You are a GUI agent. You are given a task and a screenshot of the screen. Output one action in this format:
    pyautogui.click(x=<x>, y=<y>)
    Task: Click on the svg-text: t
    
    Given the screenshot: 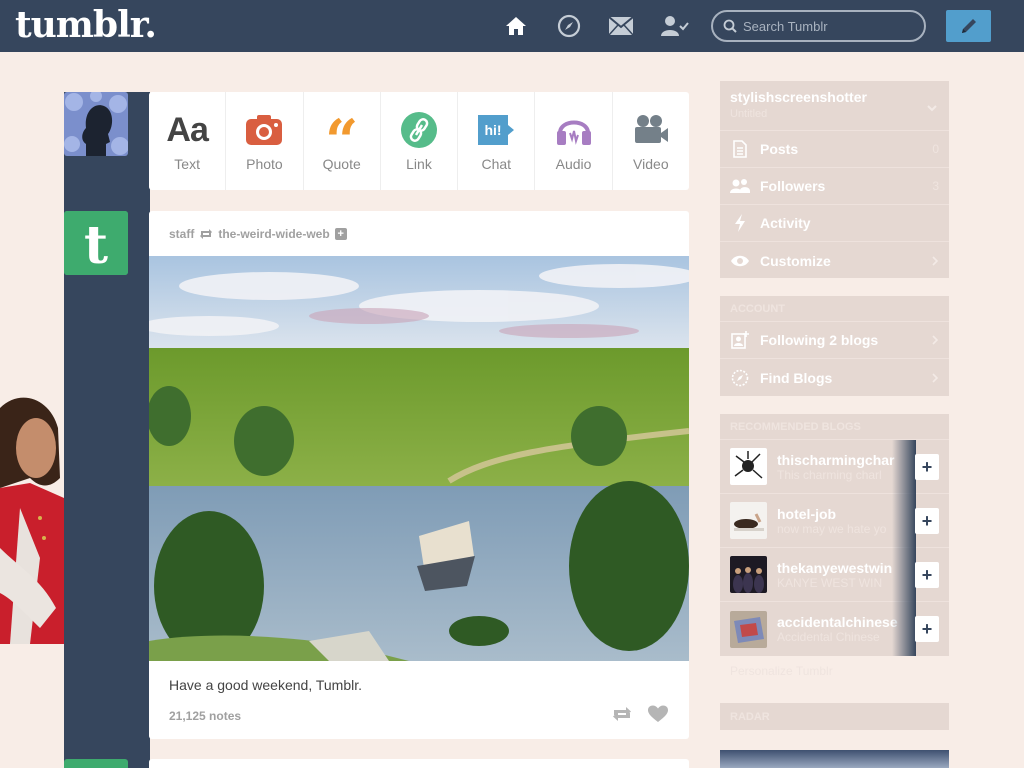 What is the action you would take?
    pyautogui.click(x=96, y=245)
    